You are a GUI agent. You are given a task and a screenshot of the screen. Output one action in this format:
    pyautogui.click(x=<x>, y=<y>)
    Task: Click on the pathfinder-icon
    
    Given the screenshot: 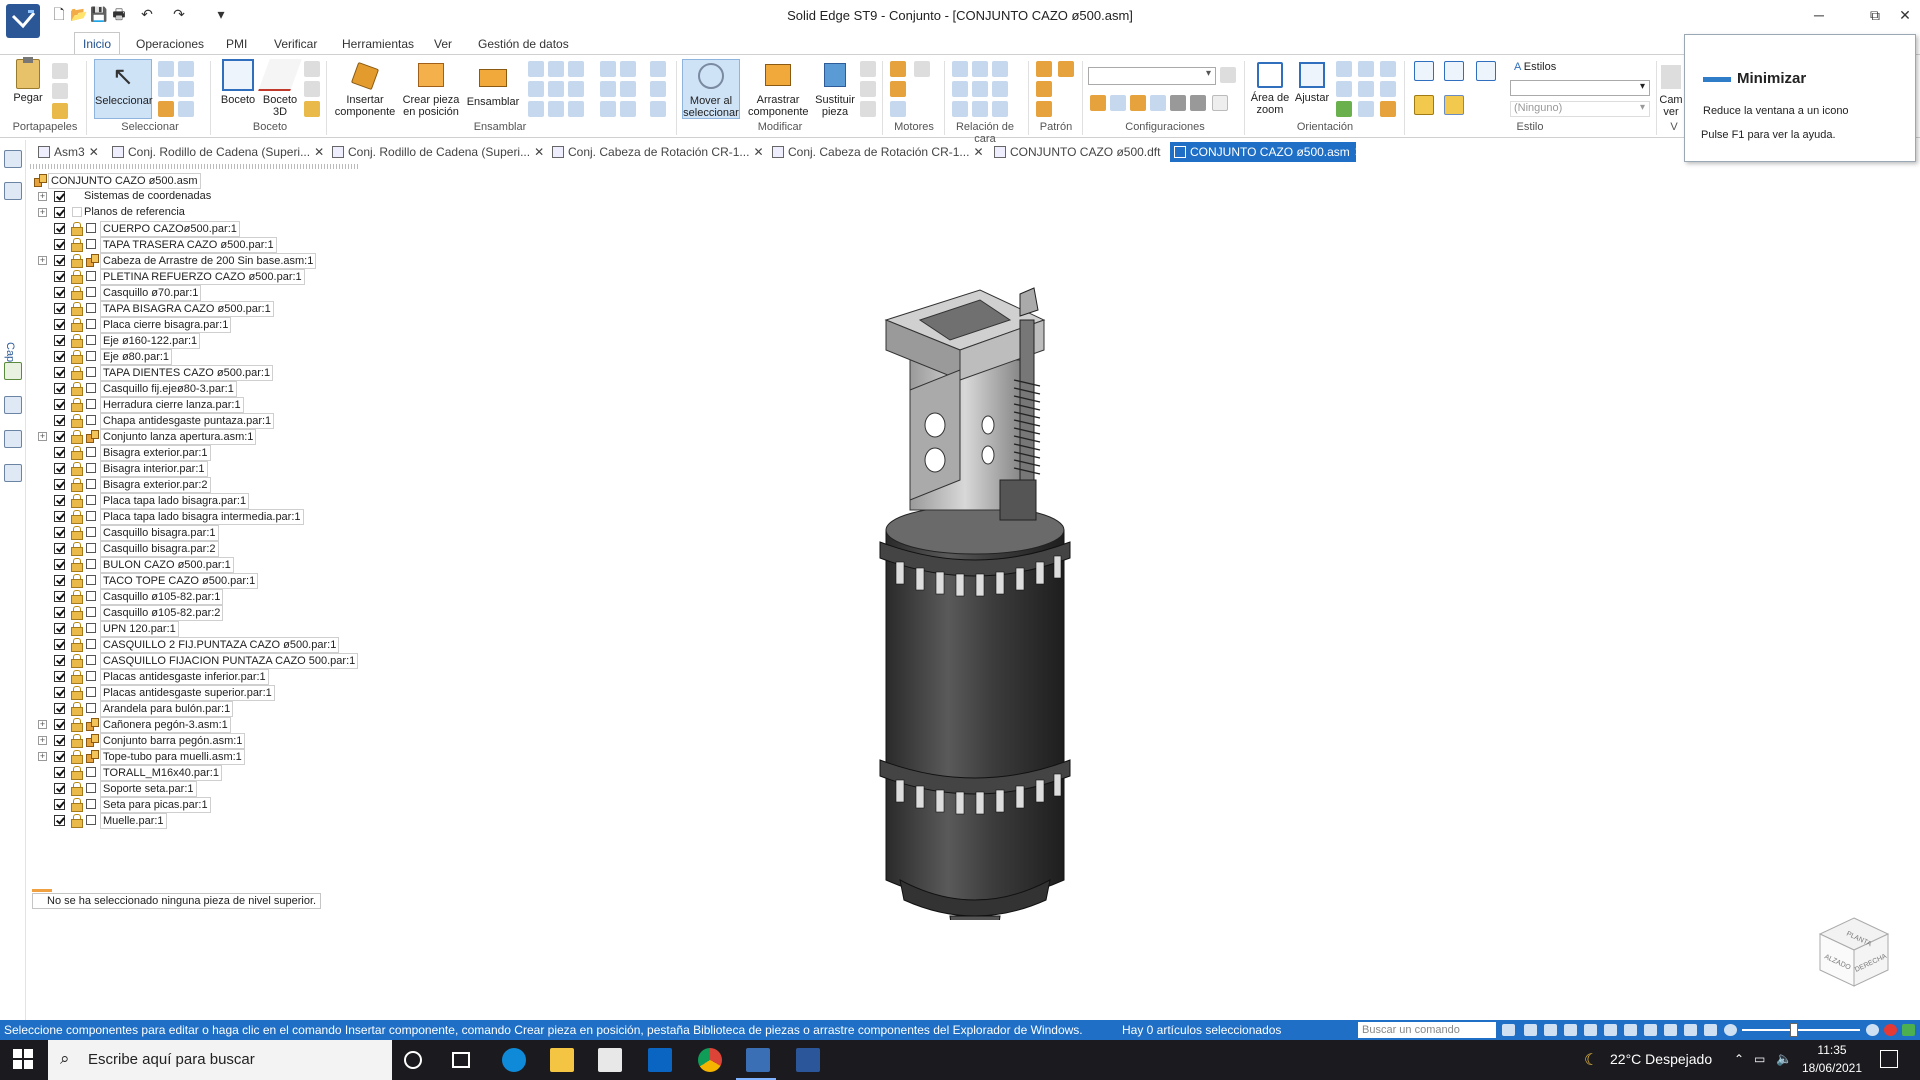 What is the action you would take?
    pyautogui.click(x=13, y=159)
    